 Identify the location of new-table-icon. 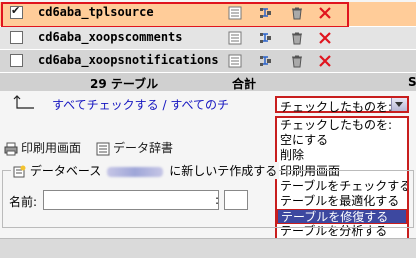
(19, 171).